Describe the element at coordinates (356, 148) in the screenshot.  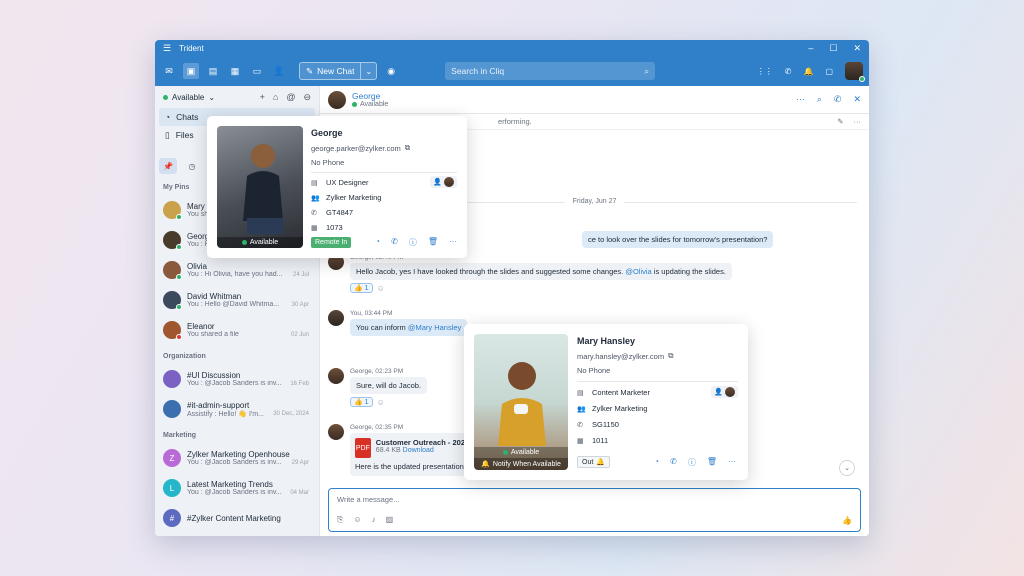
I see `profile-email: george.parker@zylker.com` at that location.